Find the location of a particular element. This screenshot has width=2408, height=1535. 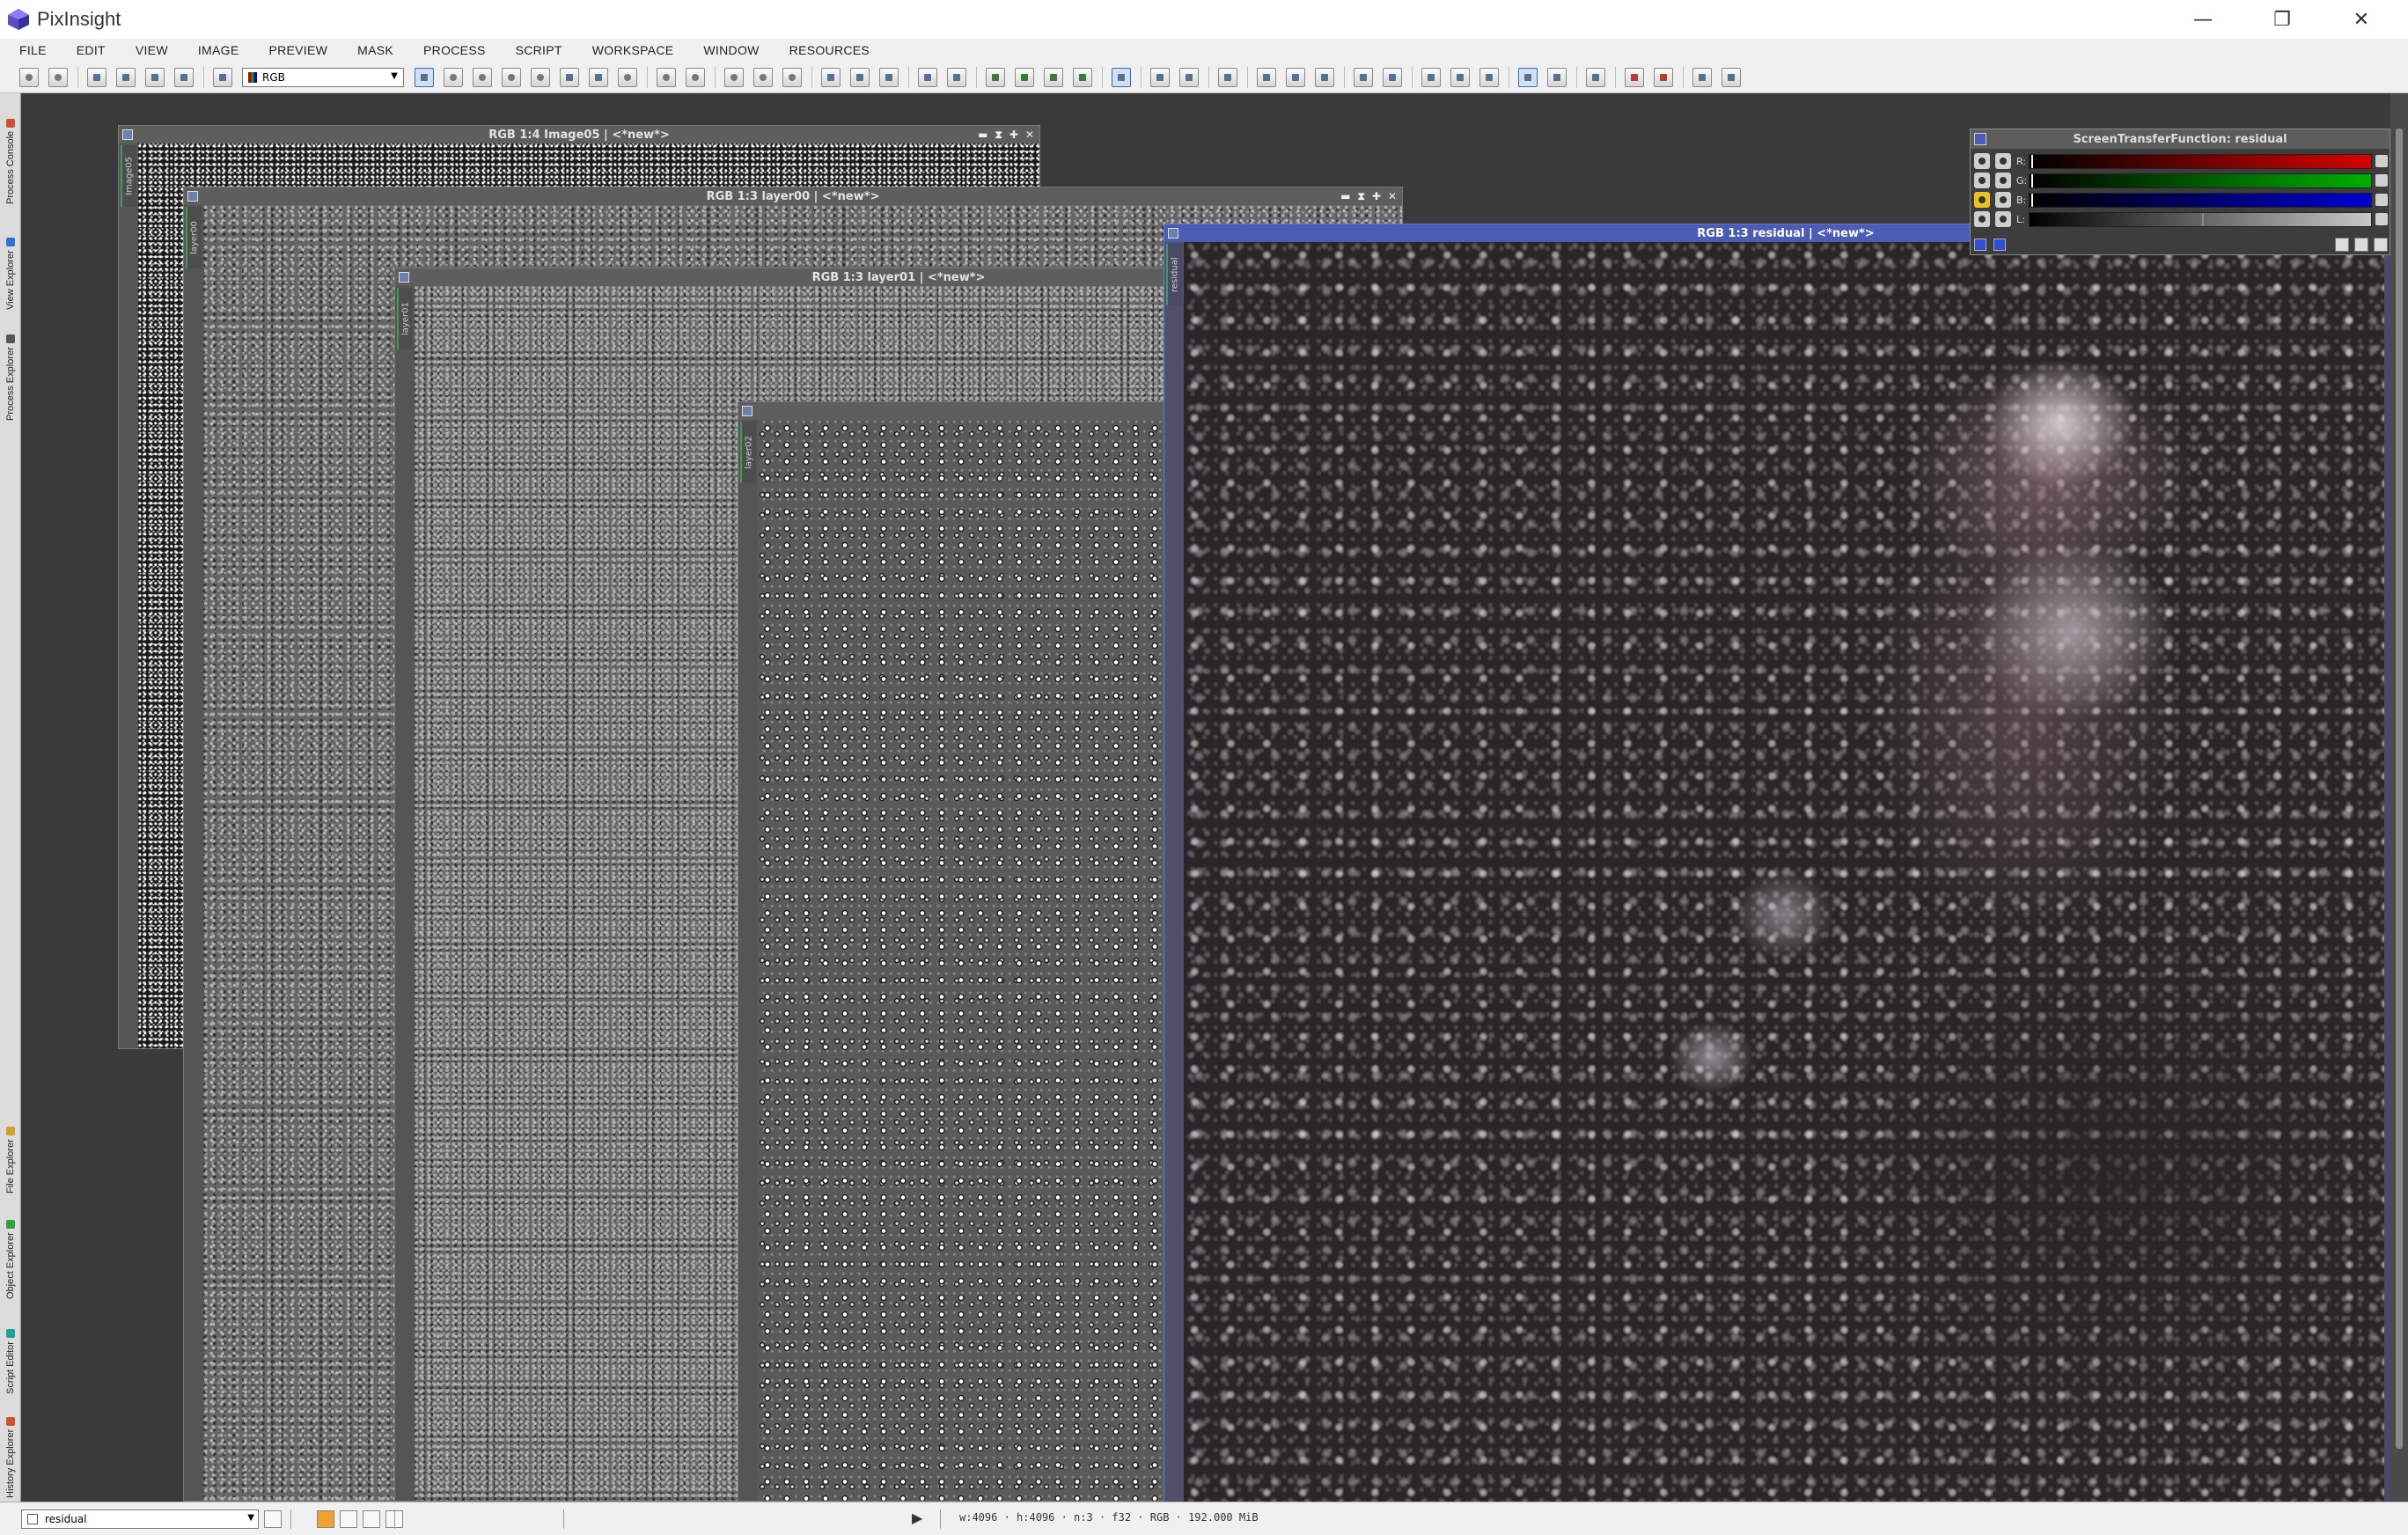

monitor-2-icon is located at coordinates (1557, 77).